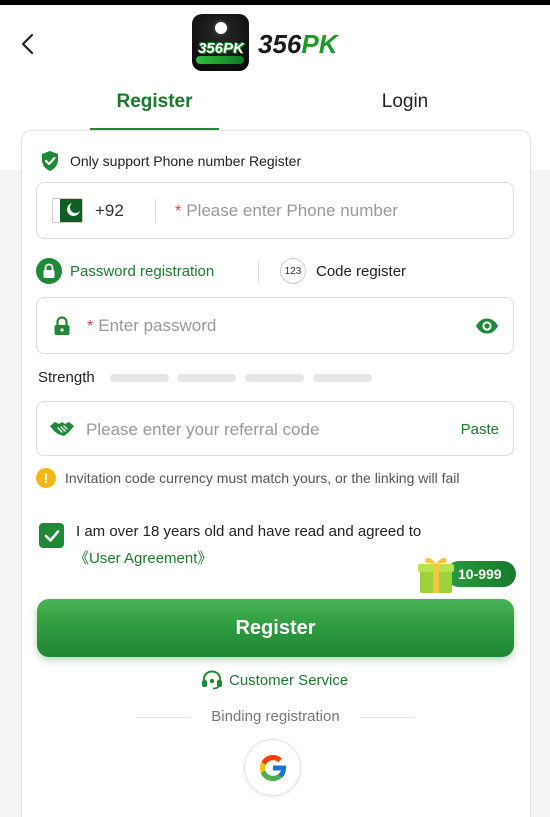  What do you see at coordinates (220, 60) in the screenshot?
I see `logo-swoosh` at bounding box center [220, 60].